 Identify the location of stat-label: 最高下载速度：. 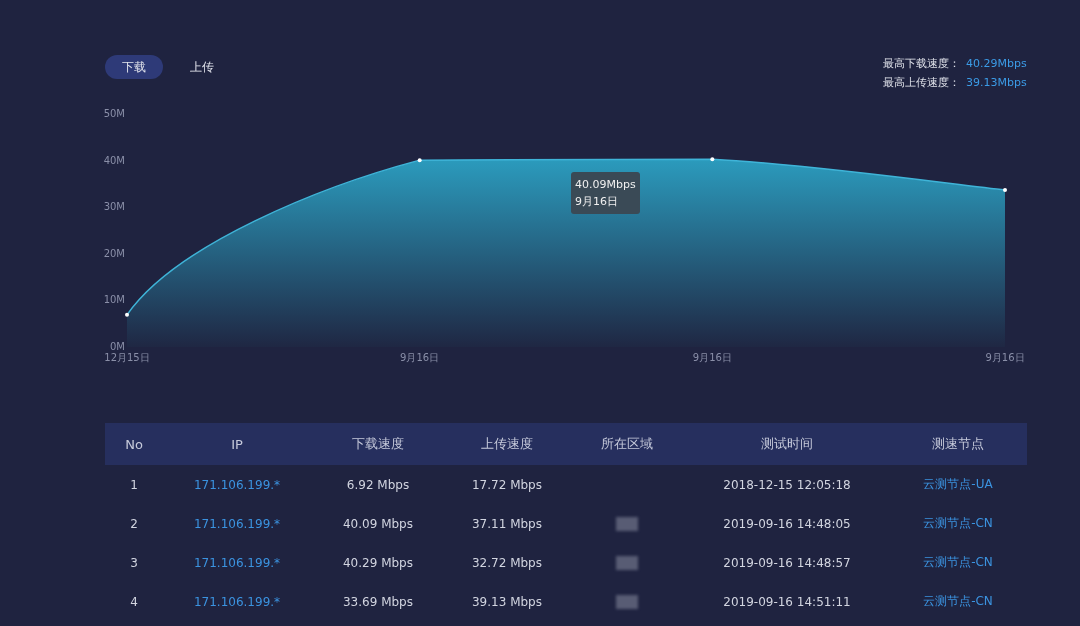
(921, 63).